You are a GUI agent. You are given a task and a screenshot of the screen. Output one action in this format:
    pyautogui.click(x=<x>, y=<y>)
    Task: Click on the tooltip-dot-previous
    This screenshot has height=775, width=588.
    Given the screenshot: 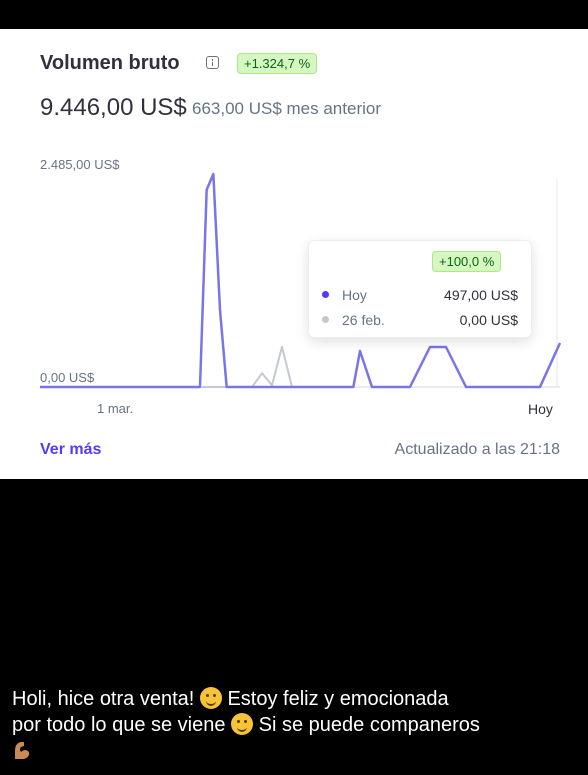 What is the action you would take?
    pyautogui.click(x=325, y=319)
    